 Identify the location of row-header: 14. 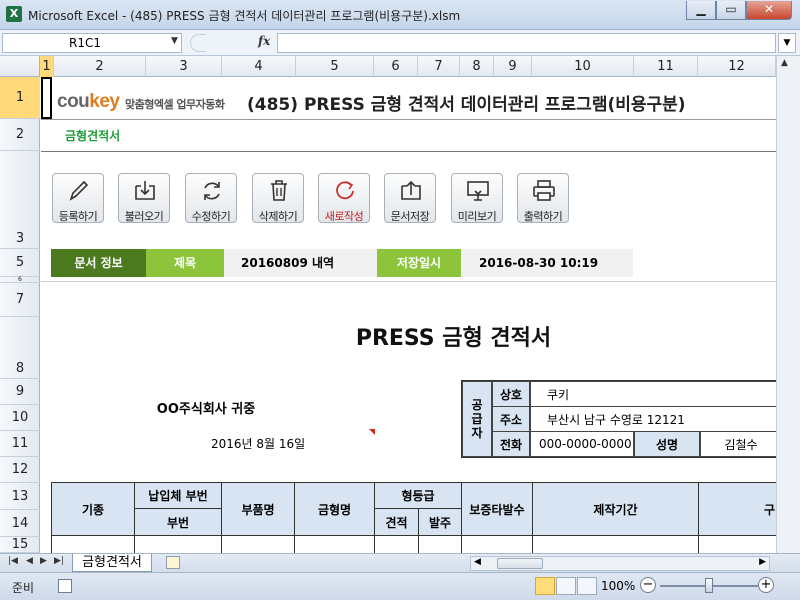
(20, 523).